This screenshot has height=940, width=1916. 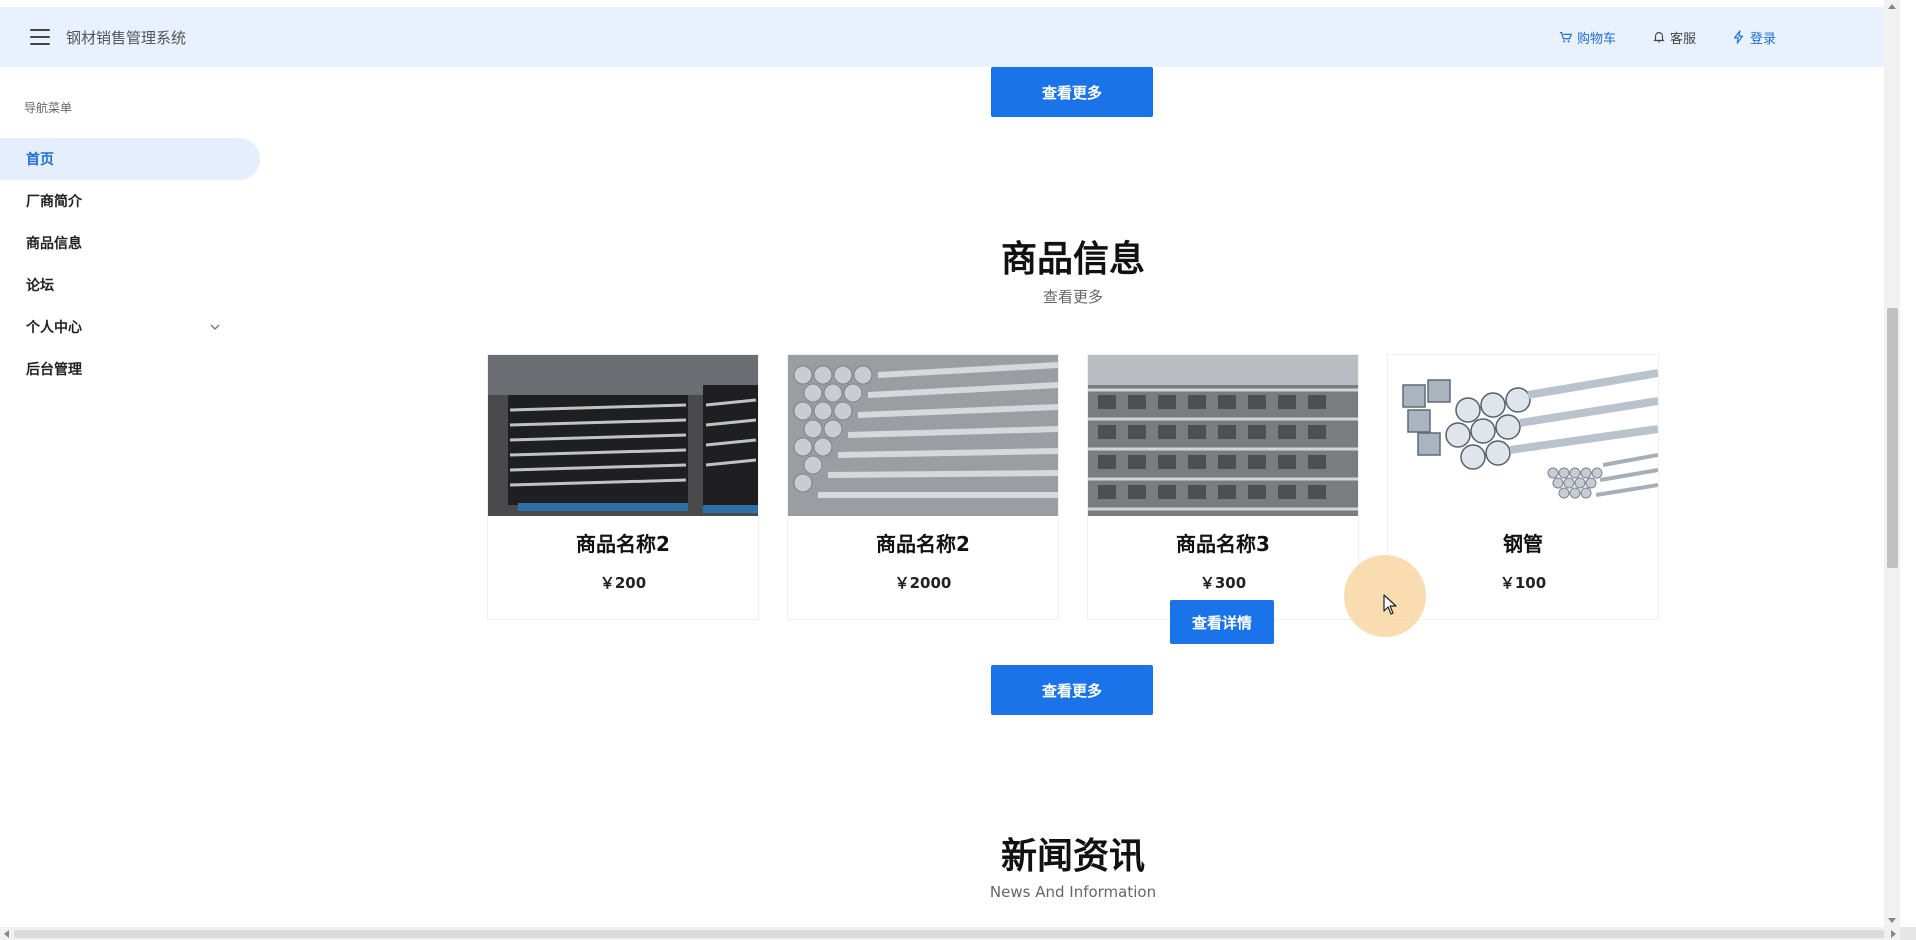 What do you see at coordinates (130, 159) in the screenshot?
I see `sidebar-item-home: 首页` at bounding box center [130, 159].